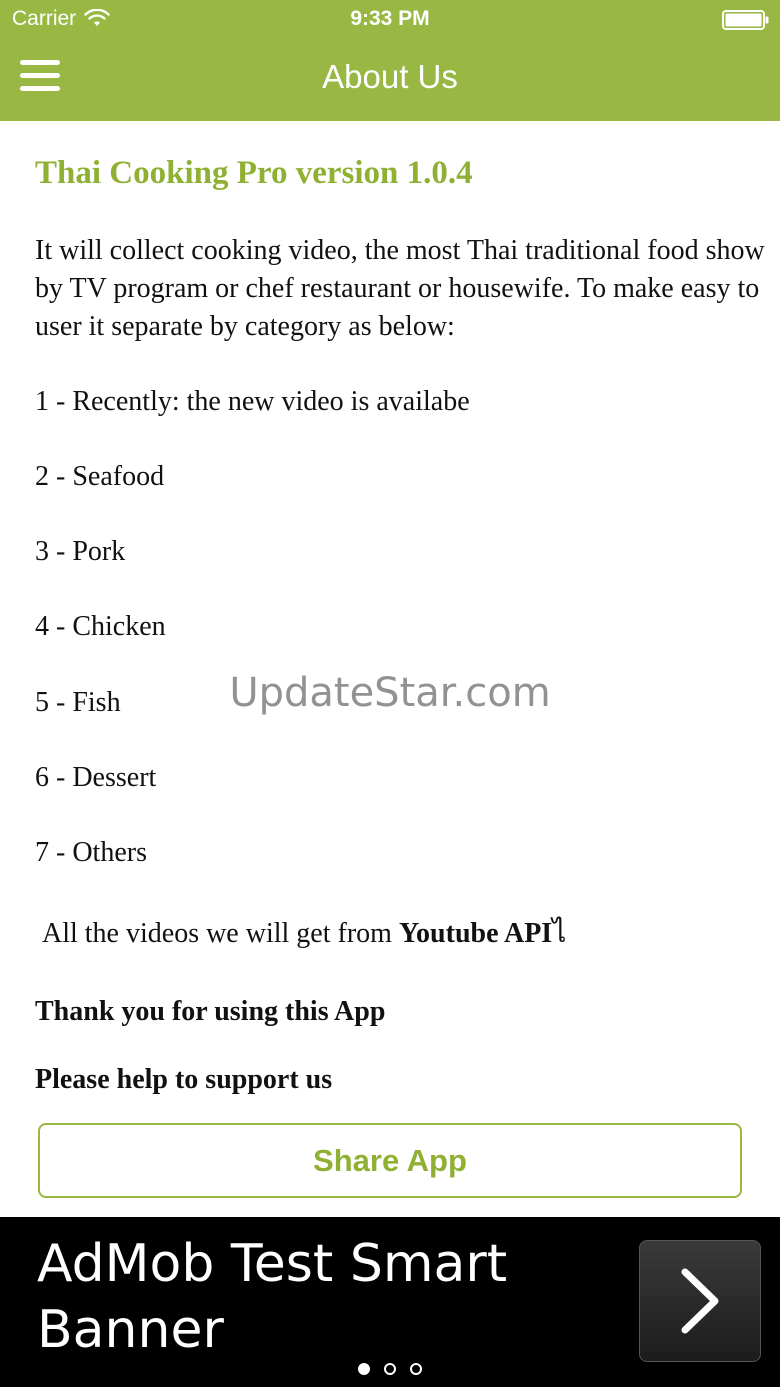 Image resolution: width=780 pixels, height=1387 pixels. Describe the element at coordinates (91, 852) in the screenshot. I see `category-item: 7 - Others` at that location.